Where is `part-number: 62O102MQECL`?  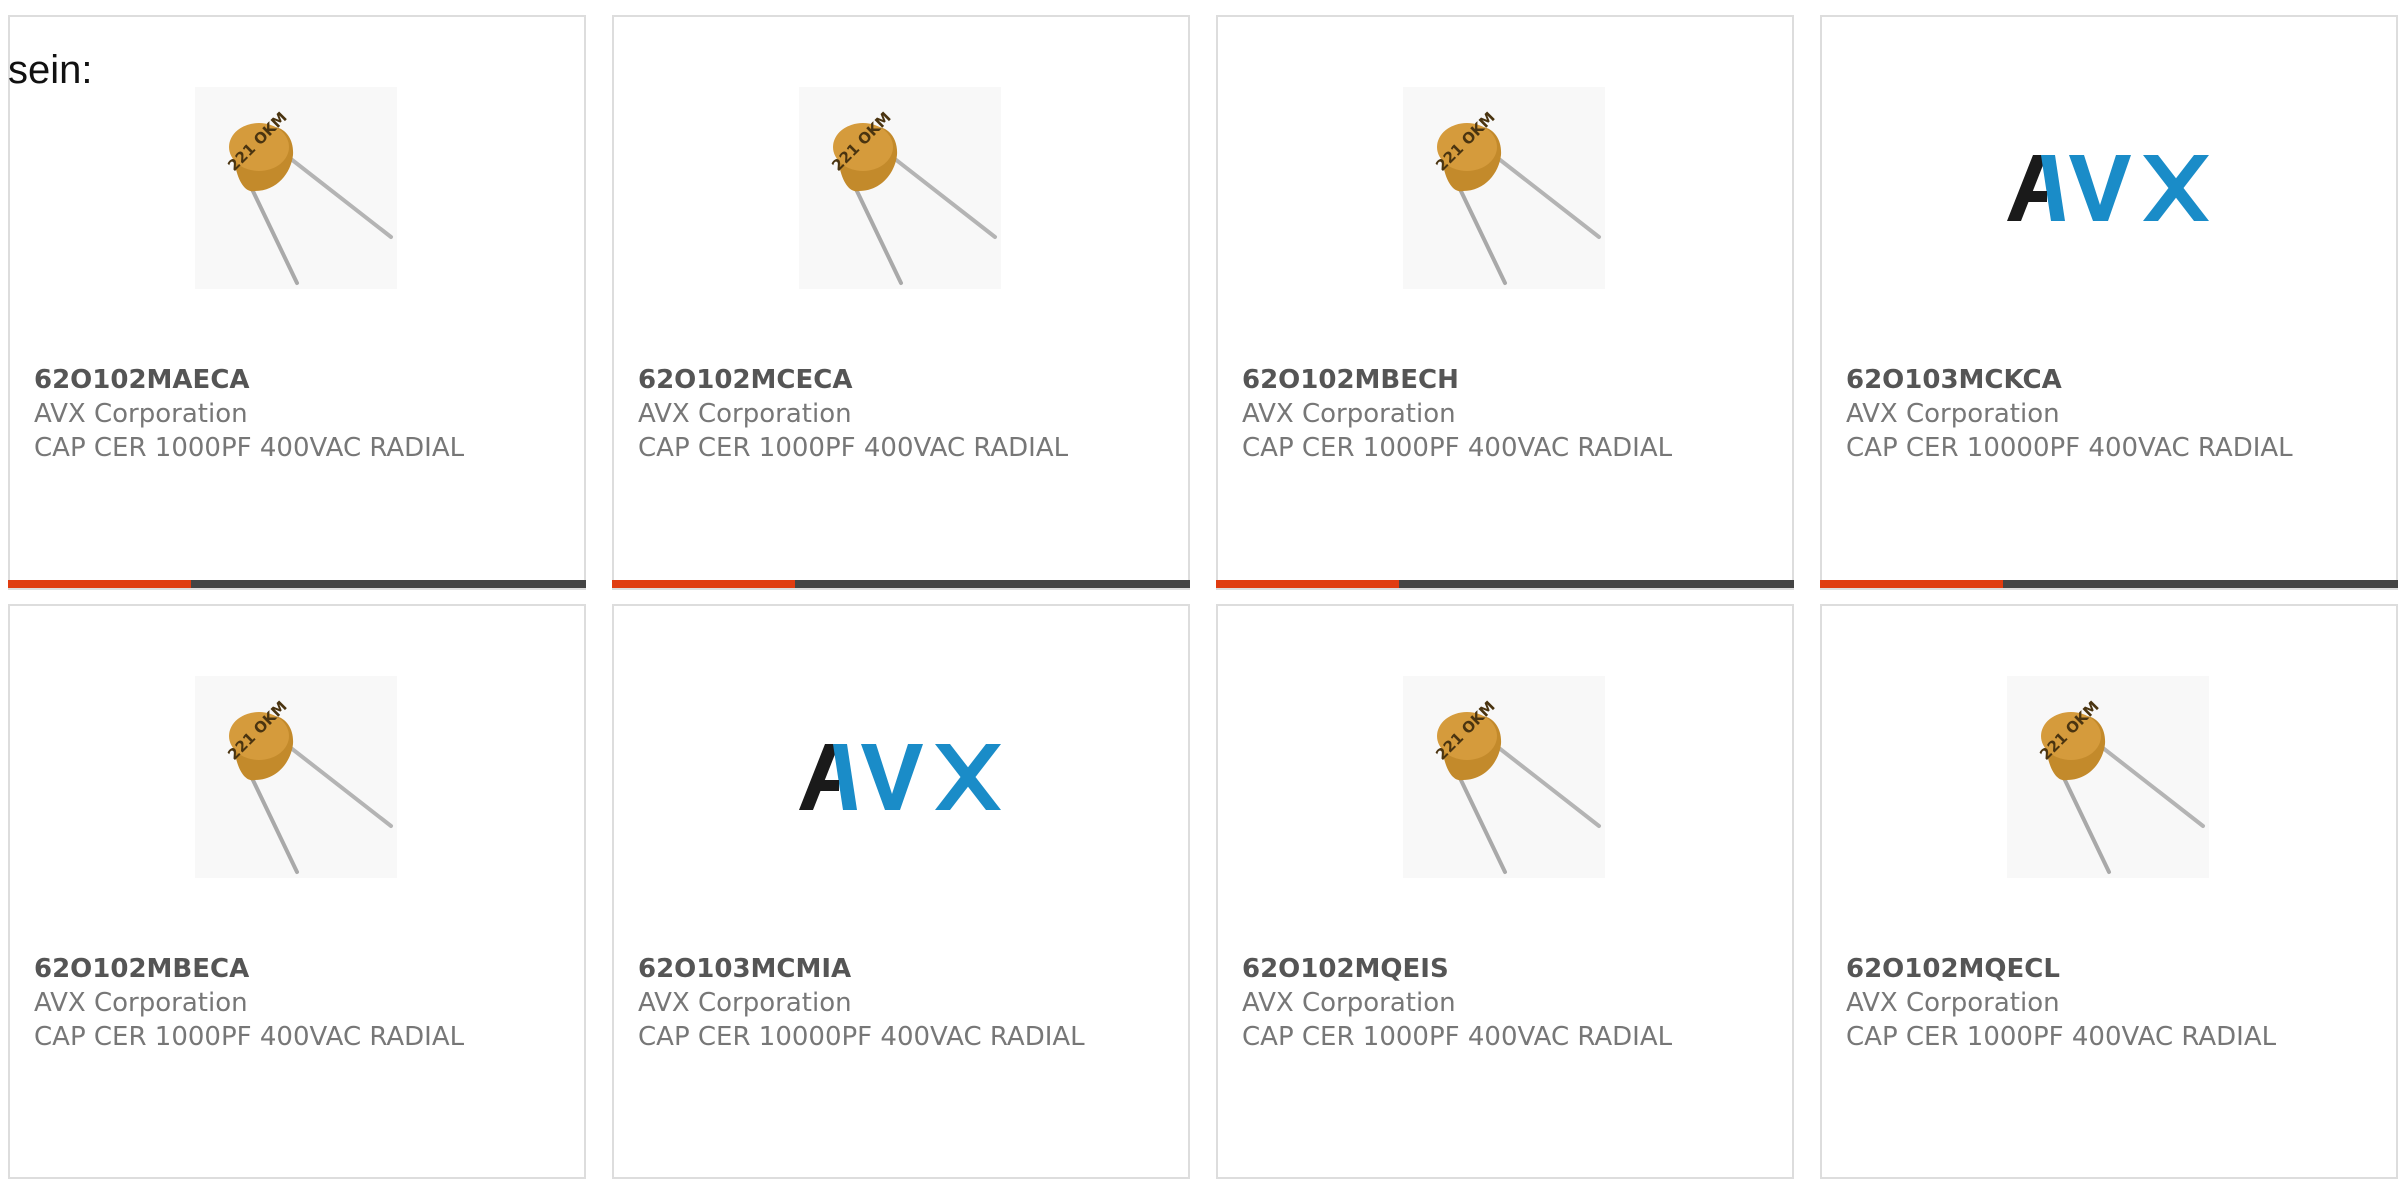
part-number: 62O102MQECL is located at coordinates (2071, 969).